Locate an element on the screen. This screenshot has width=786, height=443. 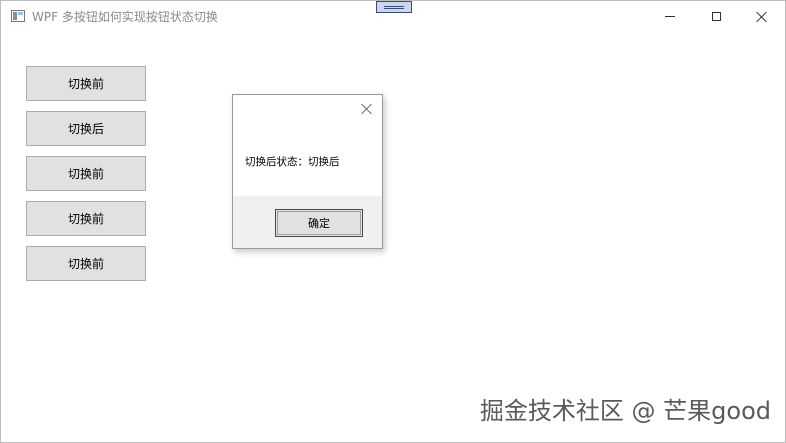
toggle-button-1: 切换前 is located at coordinates (86, 83).